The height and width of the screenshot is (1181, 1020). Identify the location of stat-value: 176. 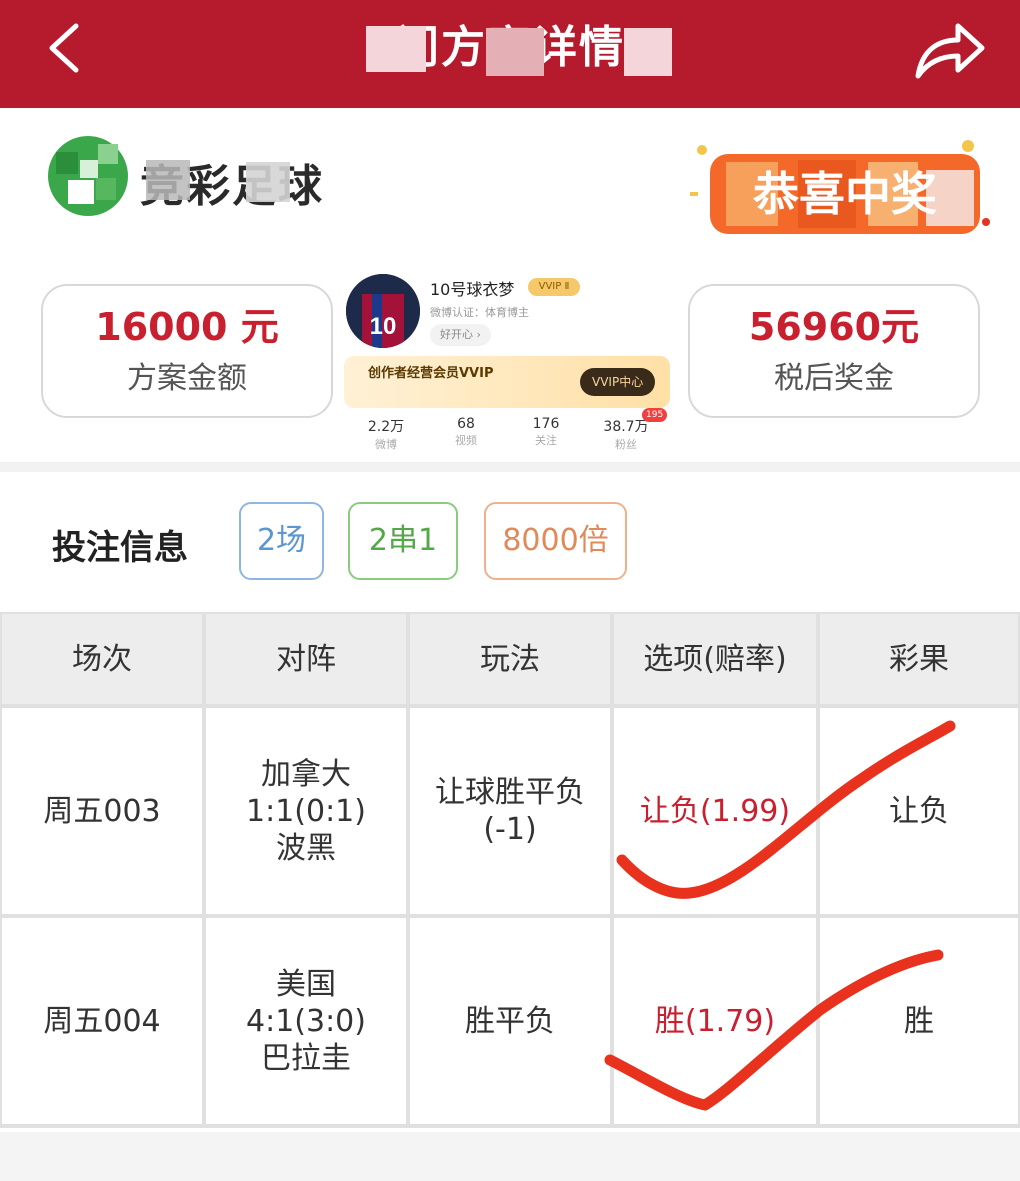
(546, 424).